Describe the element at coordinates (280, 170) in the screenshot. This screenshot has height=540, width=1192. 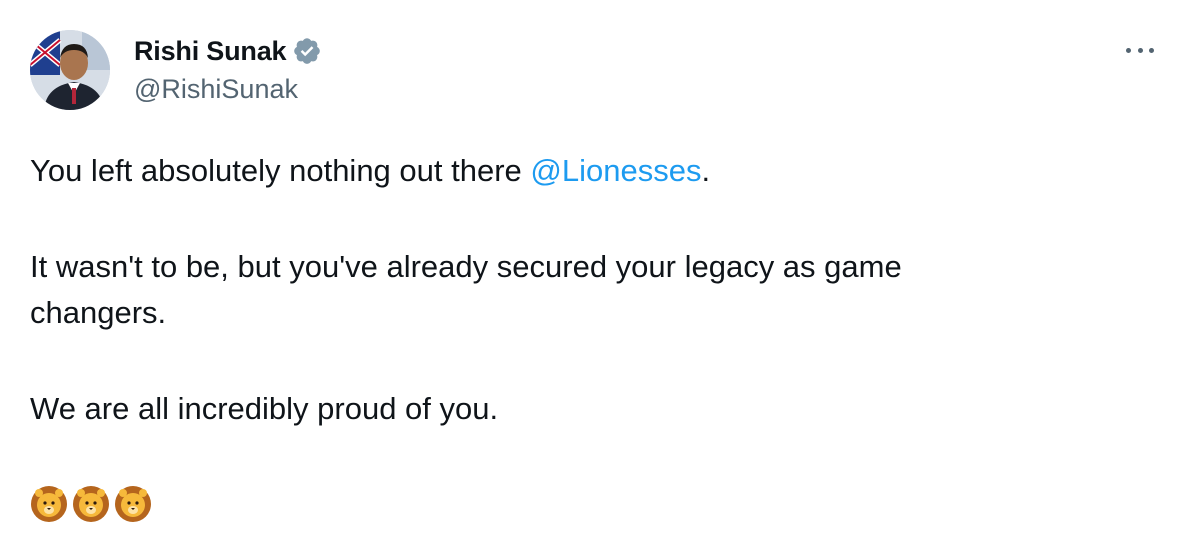
I see `tweet-text-segment: You left absolutely nothing out there` at that location.